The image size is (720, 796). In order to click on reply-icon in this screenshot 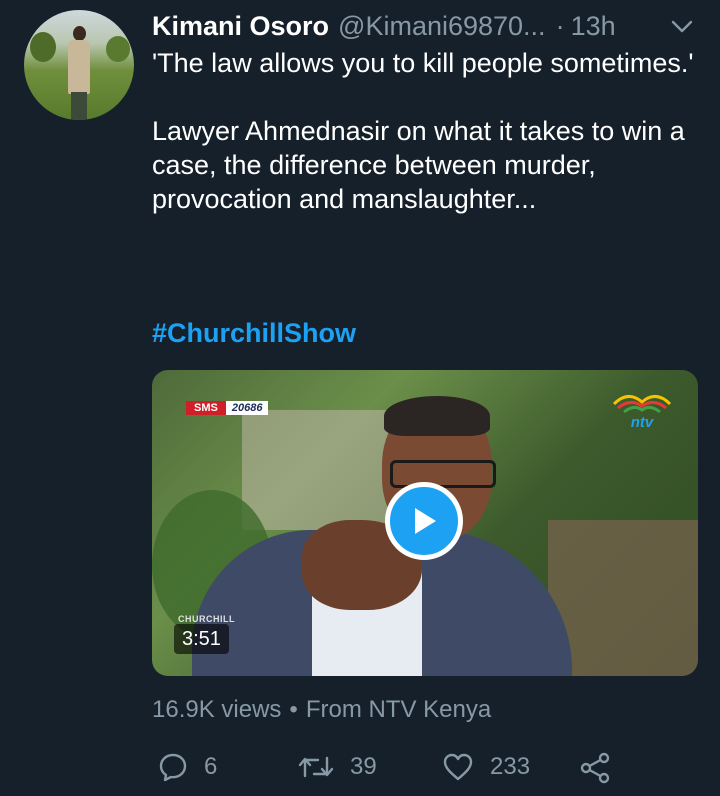, I will do `click(173, 767)`.